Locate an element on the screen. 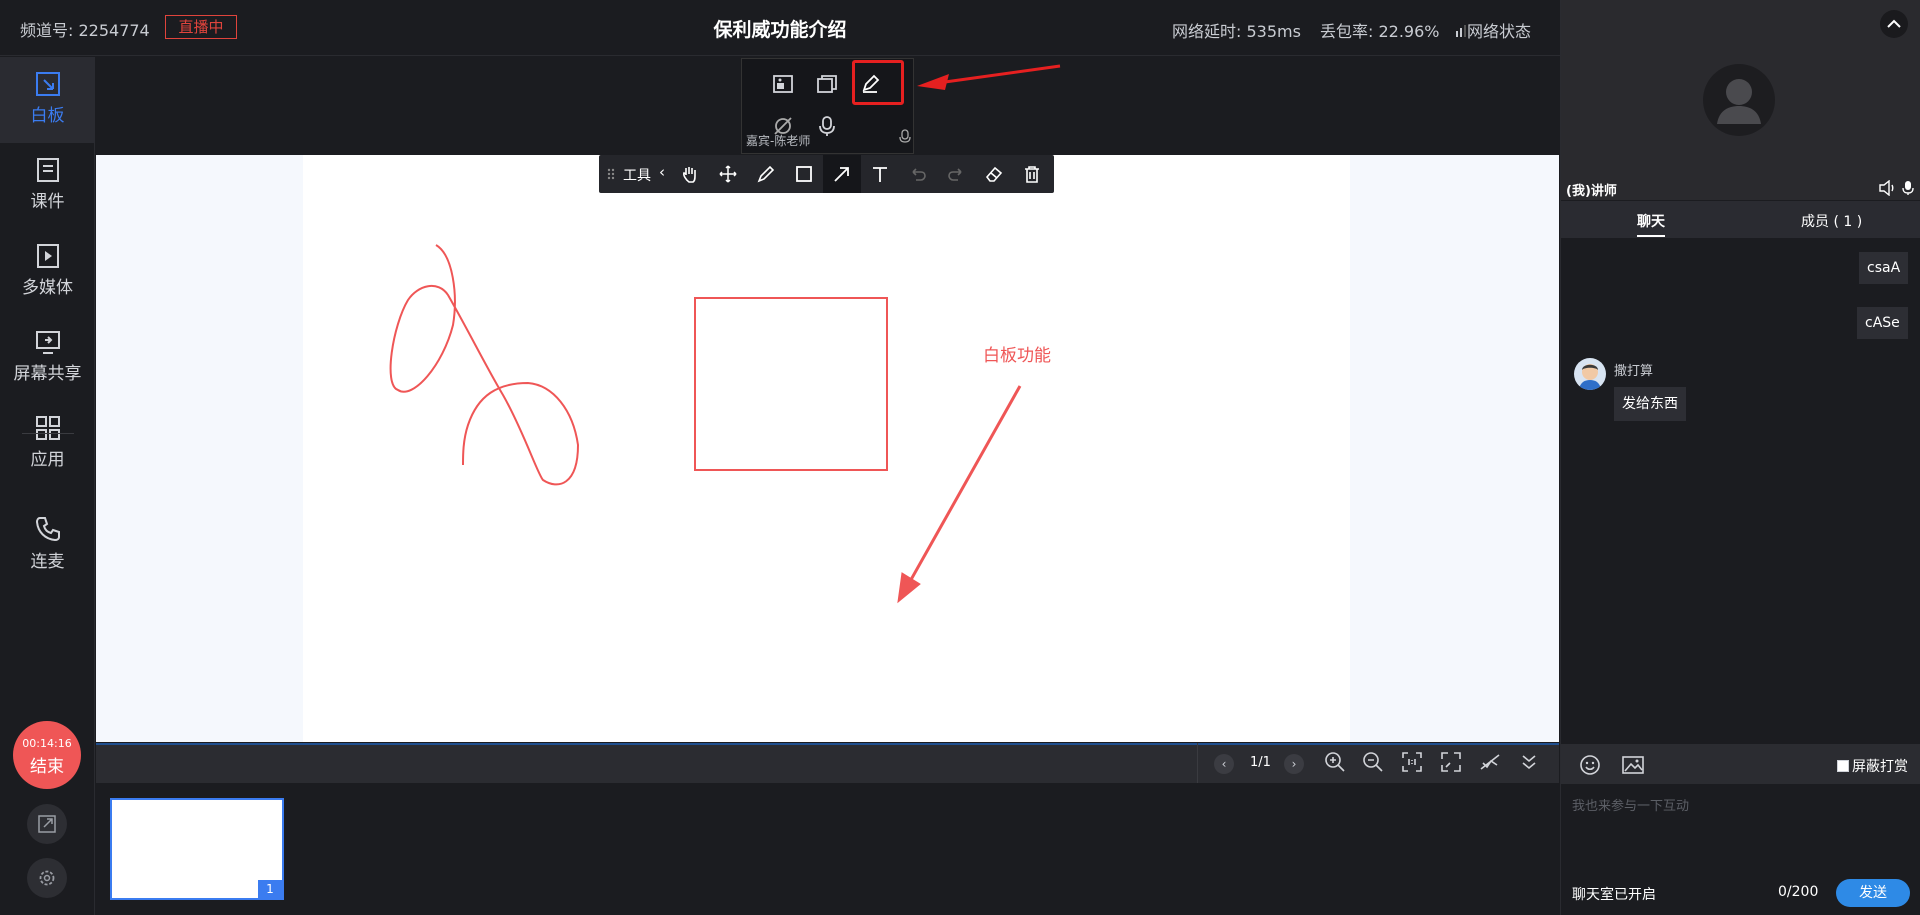  rectangle-tool is located at coordinates (804, 174).